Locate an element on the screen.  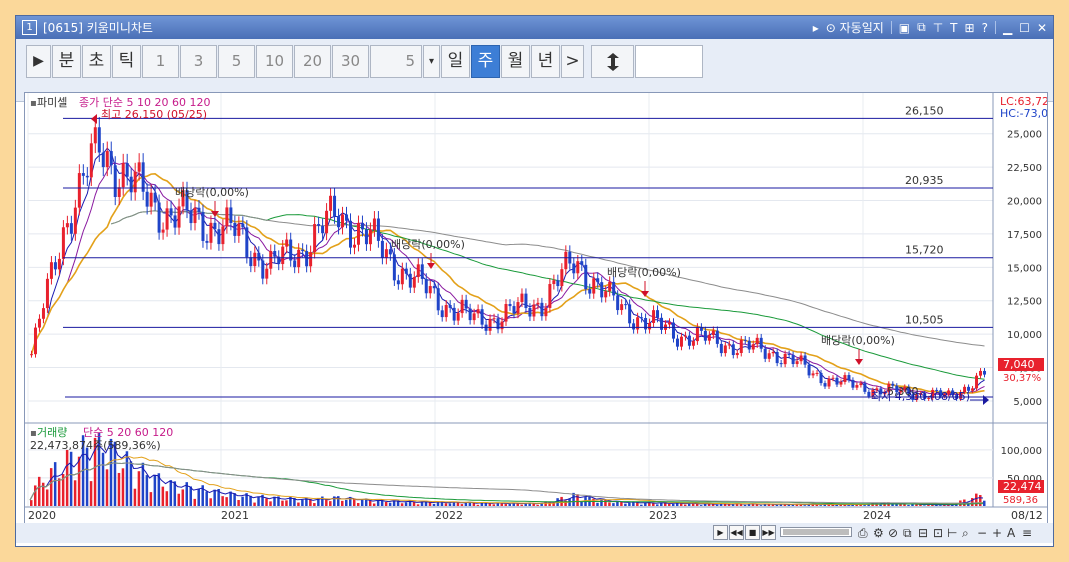
zoom-scrollbar is located at coordinates (816, 532).